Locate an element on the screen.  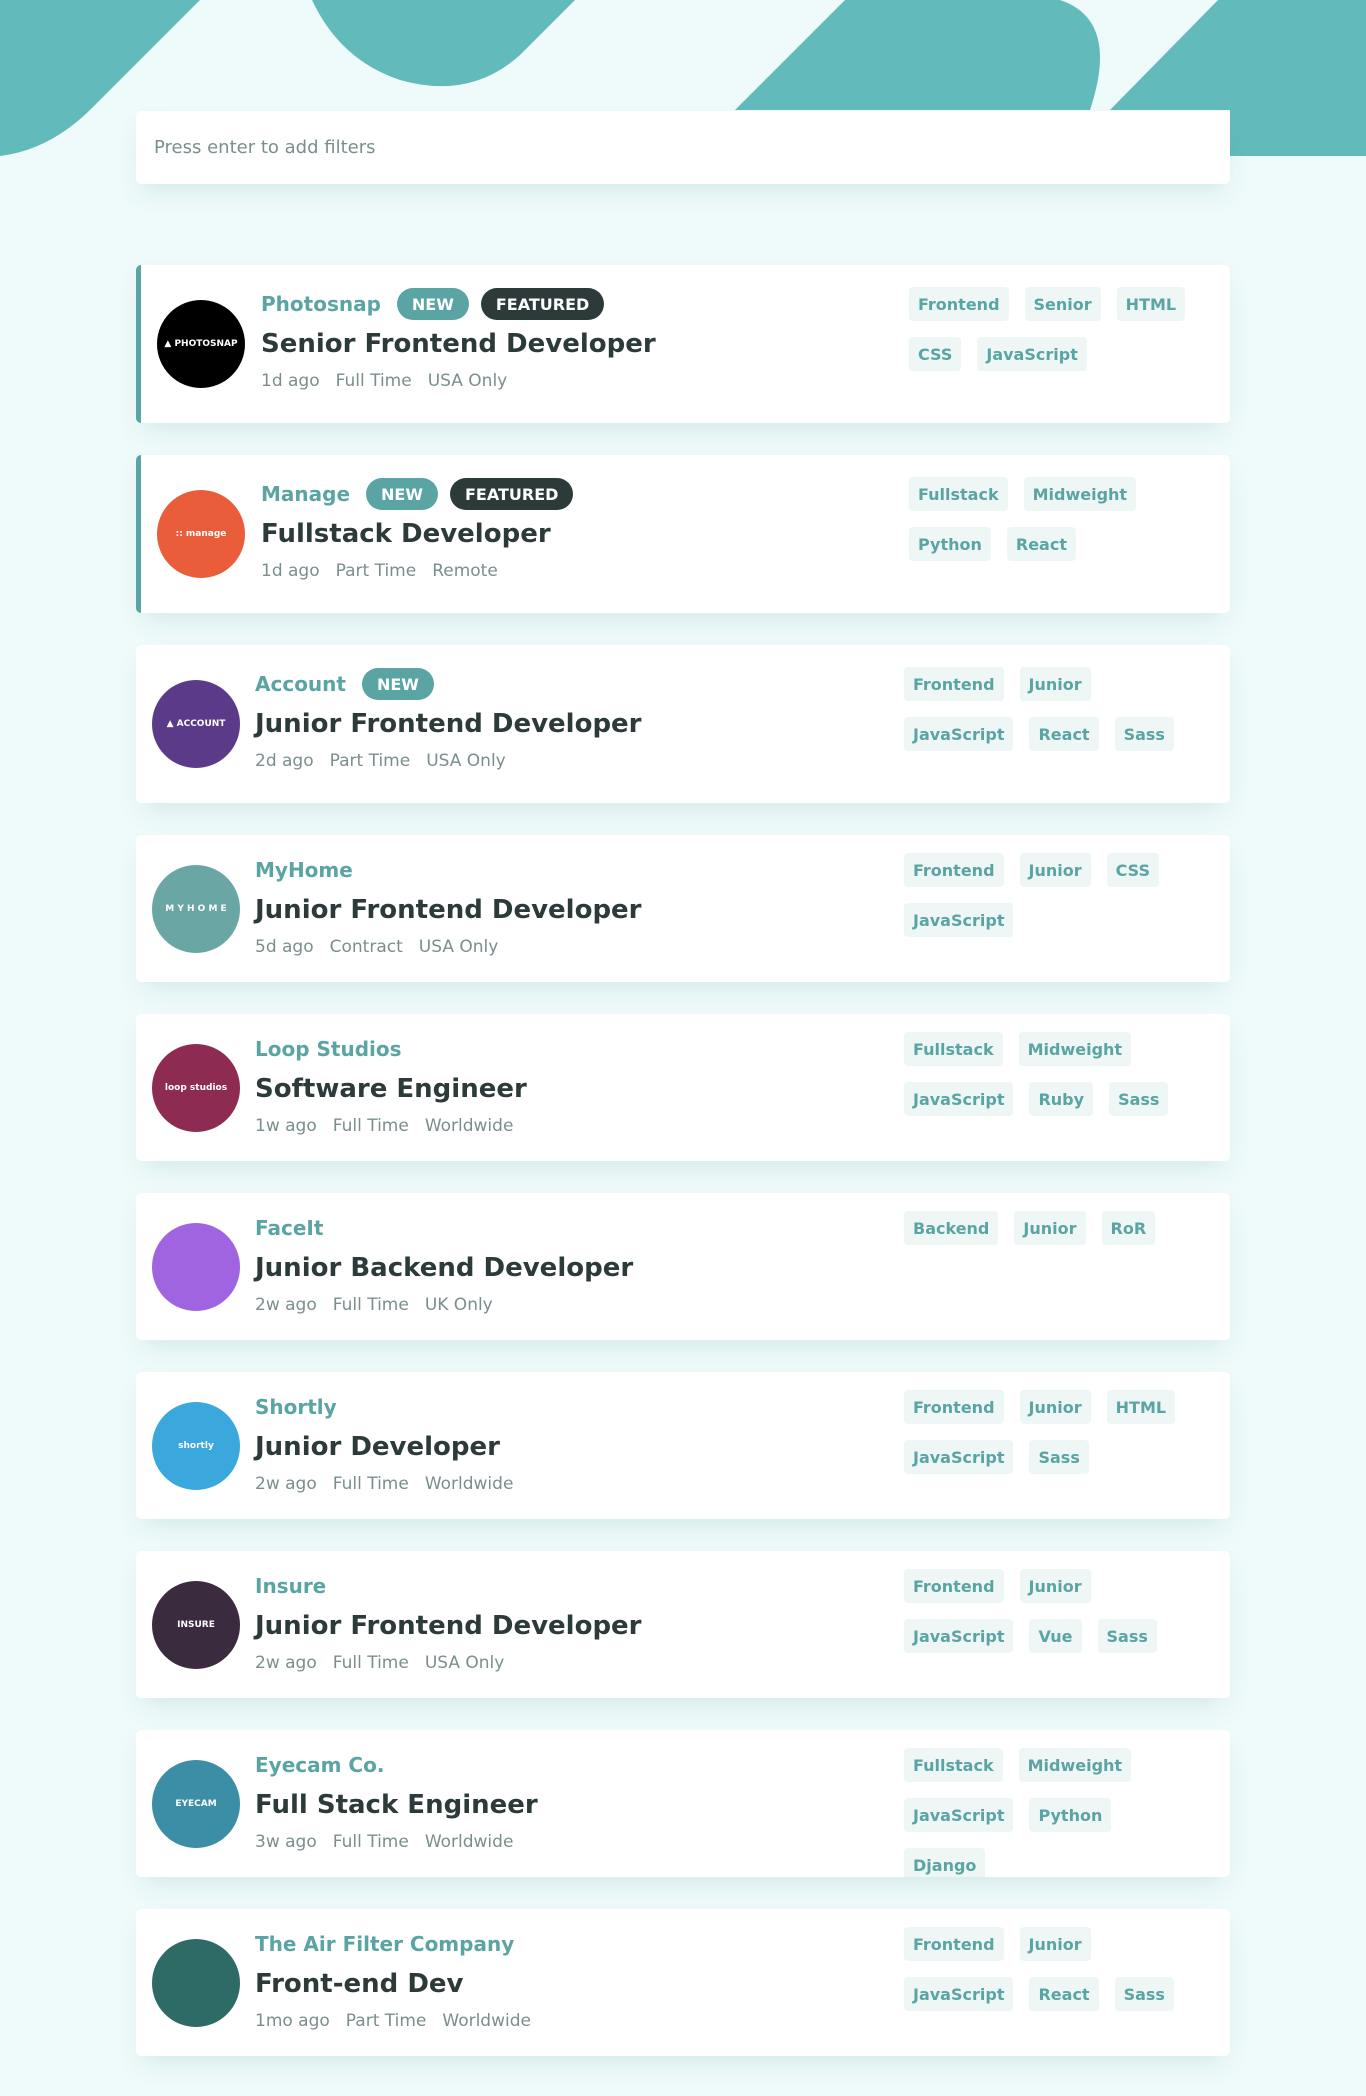
job-tags: Fullstack Midweight JavaScript Python Django is located at coordinates (1059, 1812).